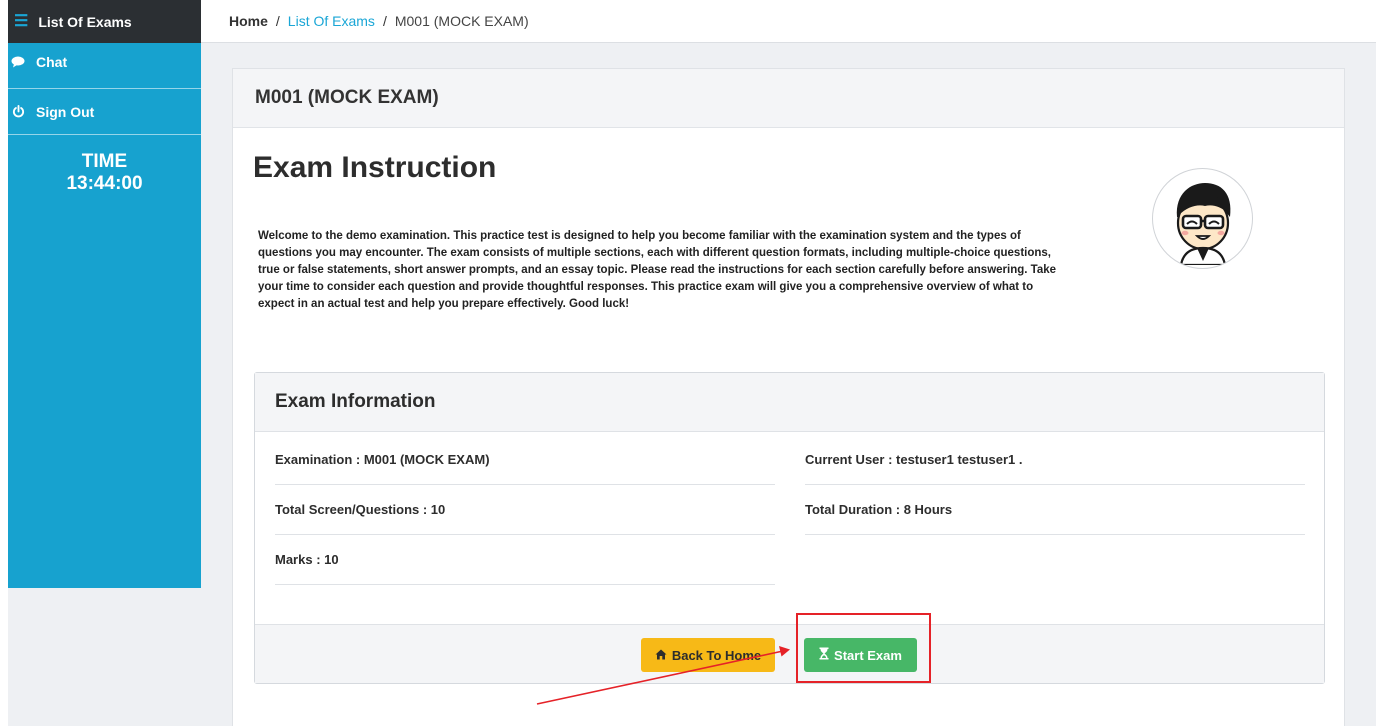 This screenshot has width=1376, height=726. Describe the element at coordinates (789, 402) in the screenshot. I see `exam-information-title: Exam Information` at that location.